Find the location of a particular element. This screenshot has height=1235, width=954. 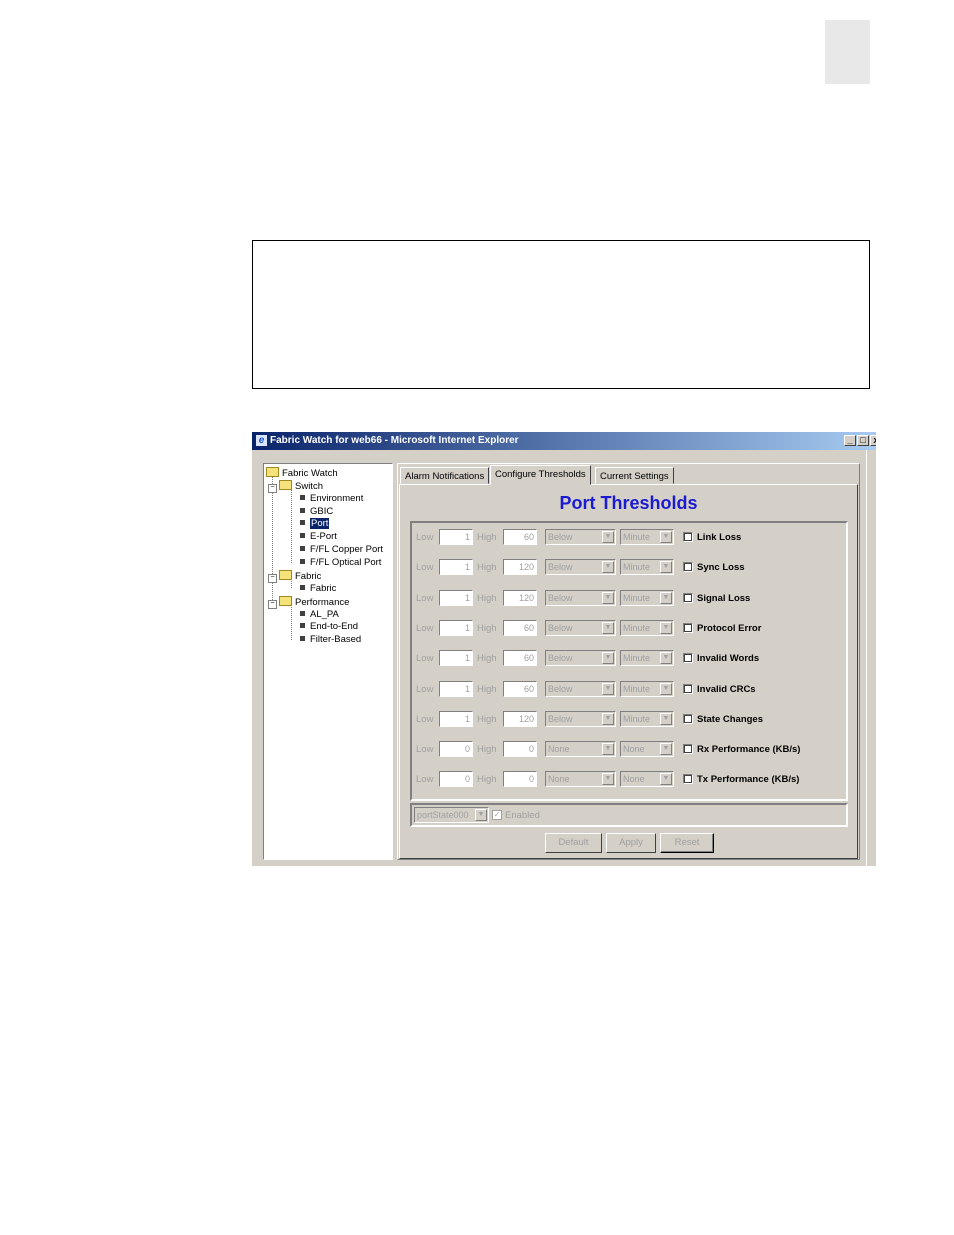

tree-item-ffl-optical-port: F/FL Optical Port is located at coordinates (340, 562).